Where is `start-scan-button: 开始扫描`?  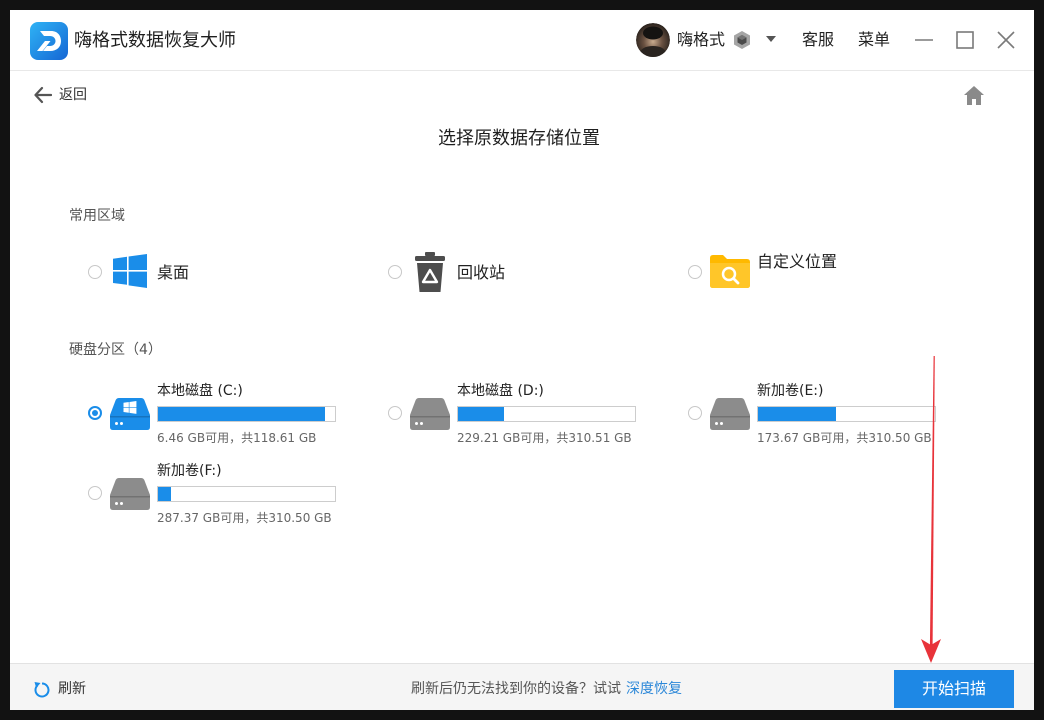
start-scan-button: 开始扫描 is located at coordinates (954, 689).